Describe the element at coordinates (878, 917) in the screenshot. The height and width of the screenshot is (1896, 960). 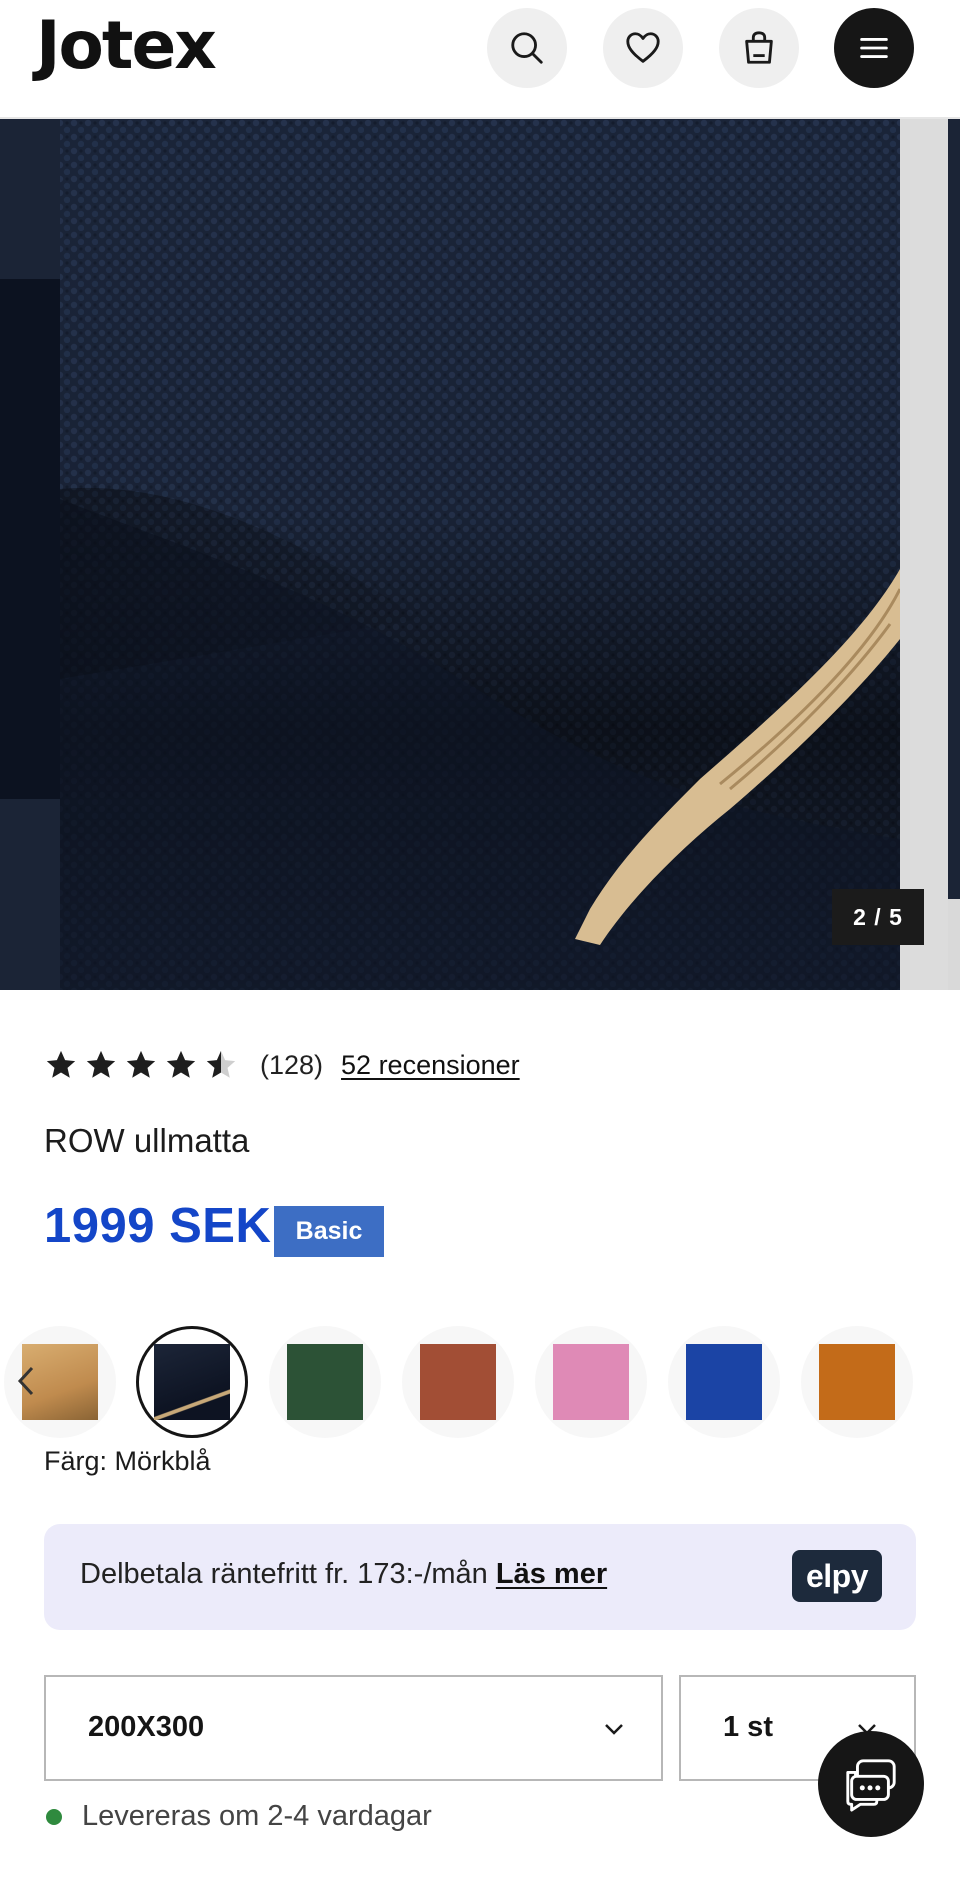
I see `image-counter: 2 / 5` at that location.